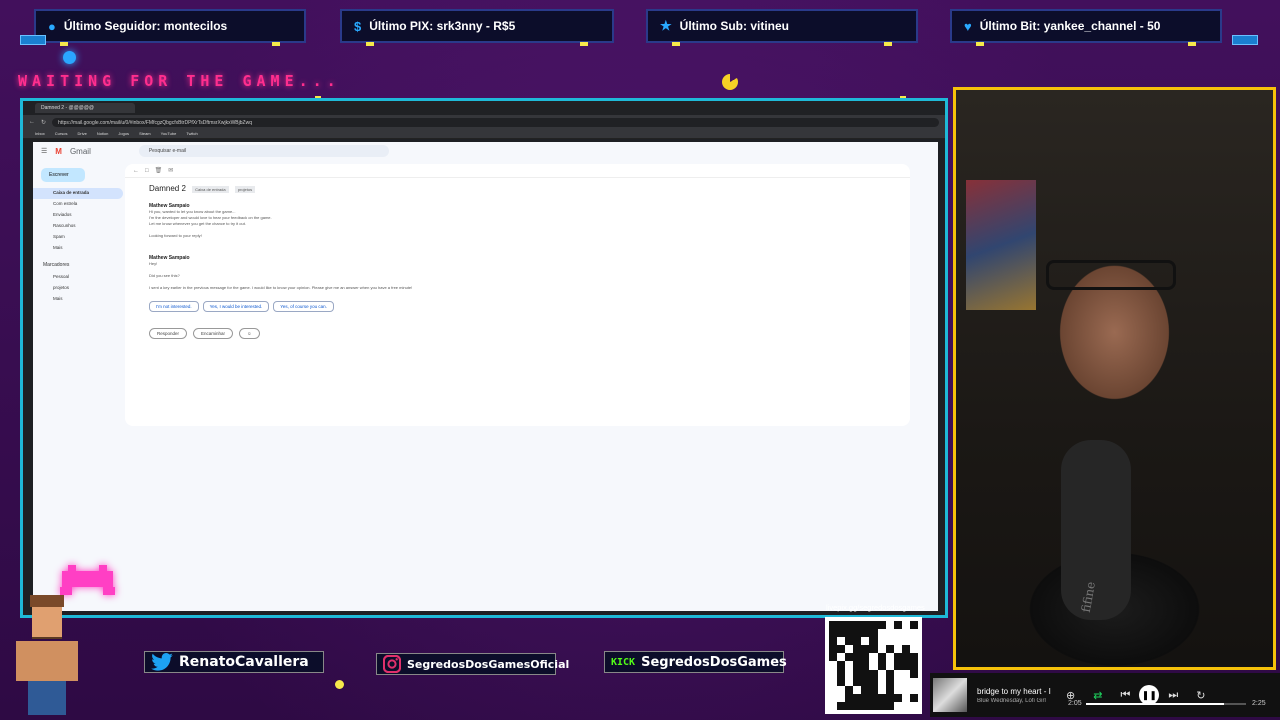  Describe the element at coordinates (168, 333) in the screenshot. I see `reply-button: Responder` at that location.